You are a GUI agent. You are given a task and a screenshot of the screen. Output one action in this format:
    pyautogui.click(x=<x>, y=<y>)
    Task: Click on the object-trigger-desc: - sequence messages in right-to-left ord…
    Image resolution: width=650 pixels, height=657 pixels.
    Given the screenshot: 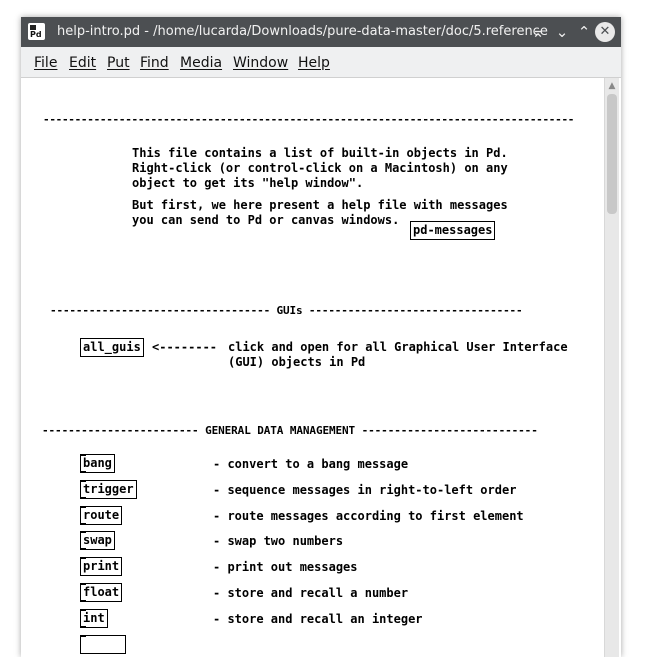 What is the action you would take?
    pyautogui.click(x=365, y=490)
    